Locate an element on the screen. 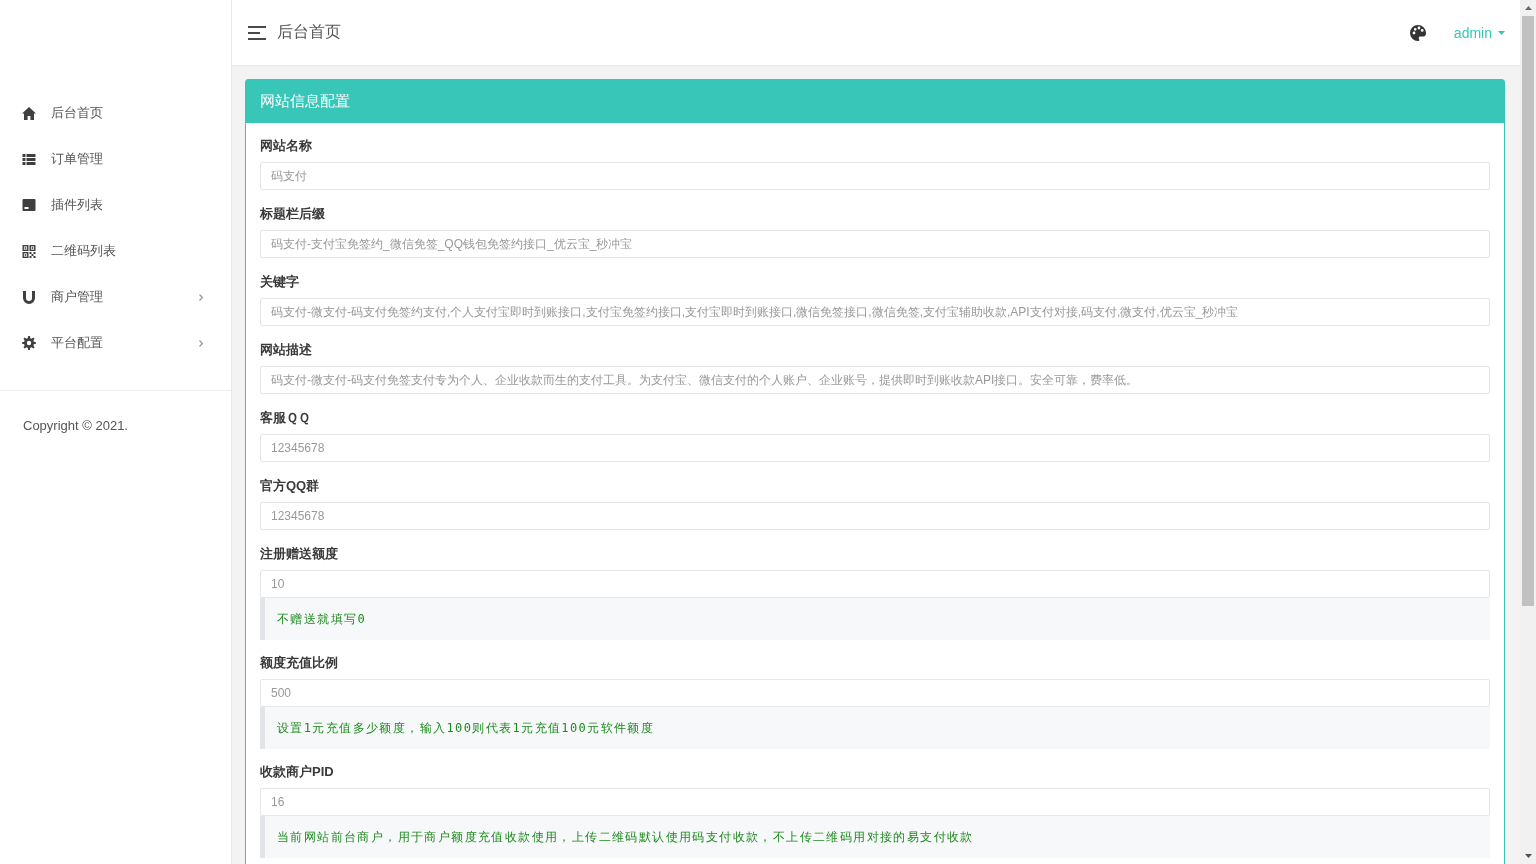  sidebar-item: 二维码列表 is located at coordinates (115, 251).